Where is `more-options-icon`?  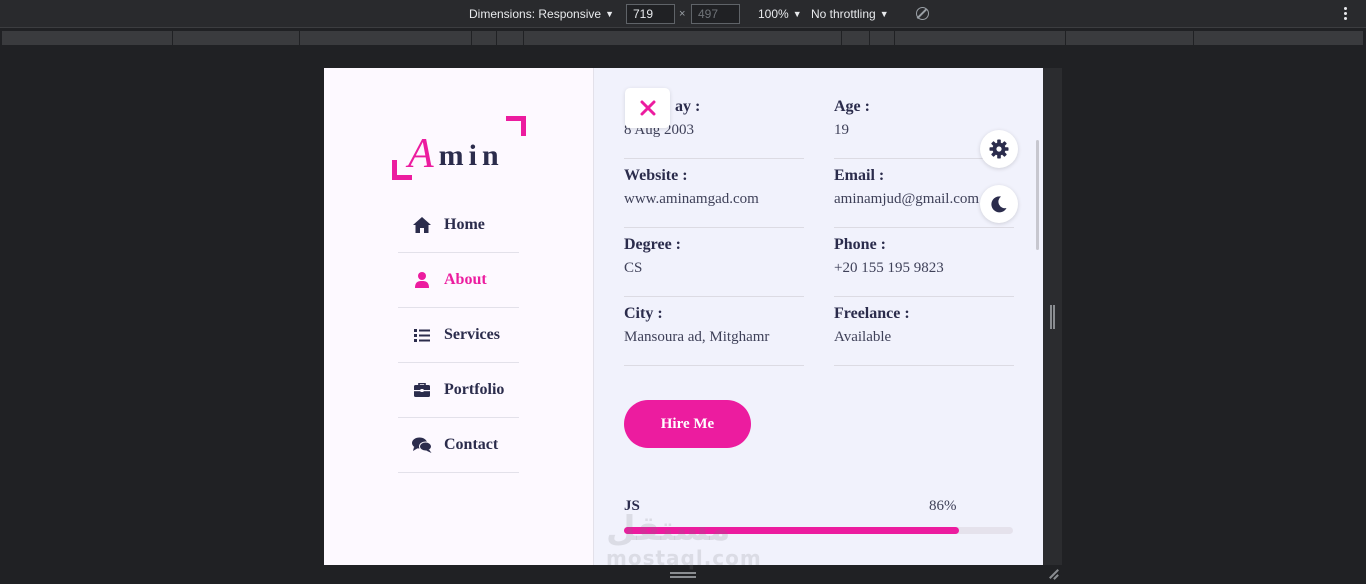
more-options-icon is located at coordinates (1346, 14).